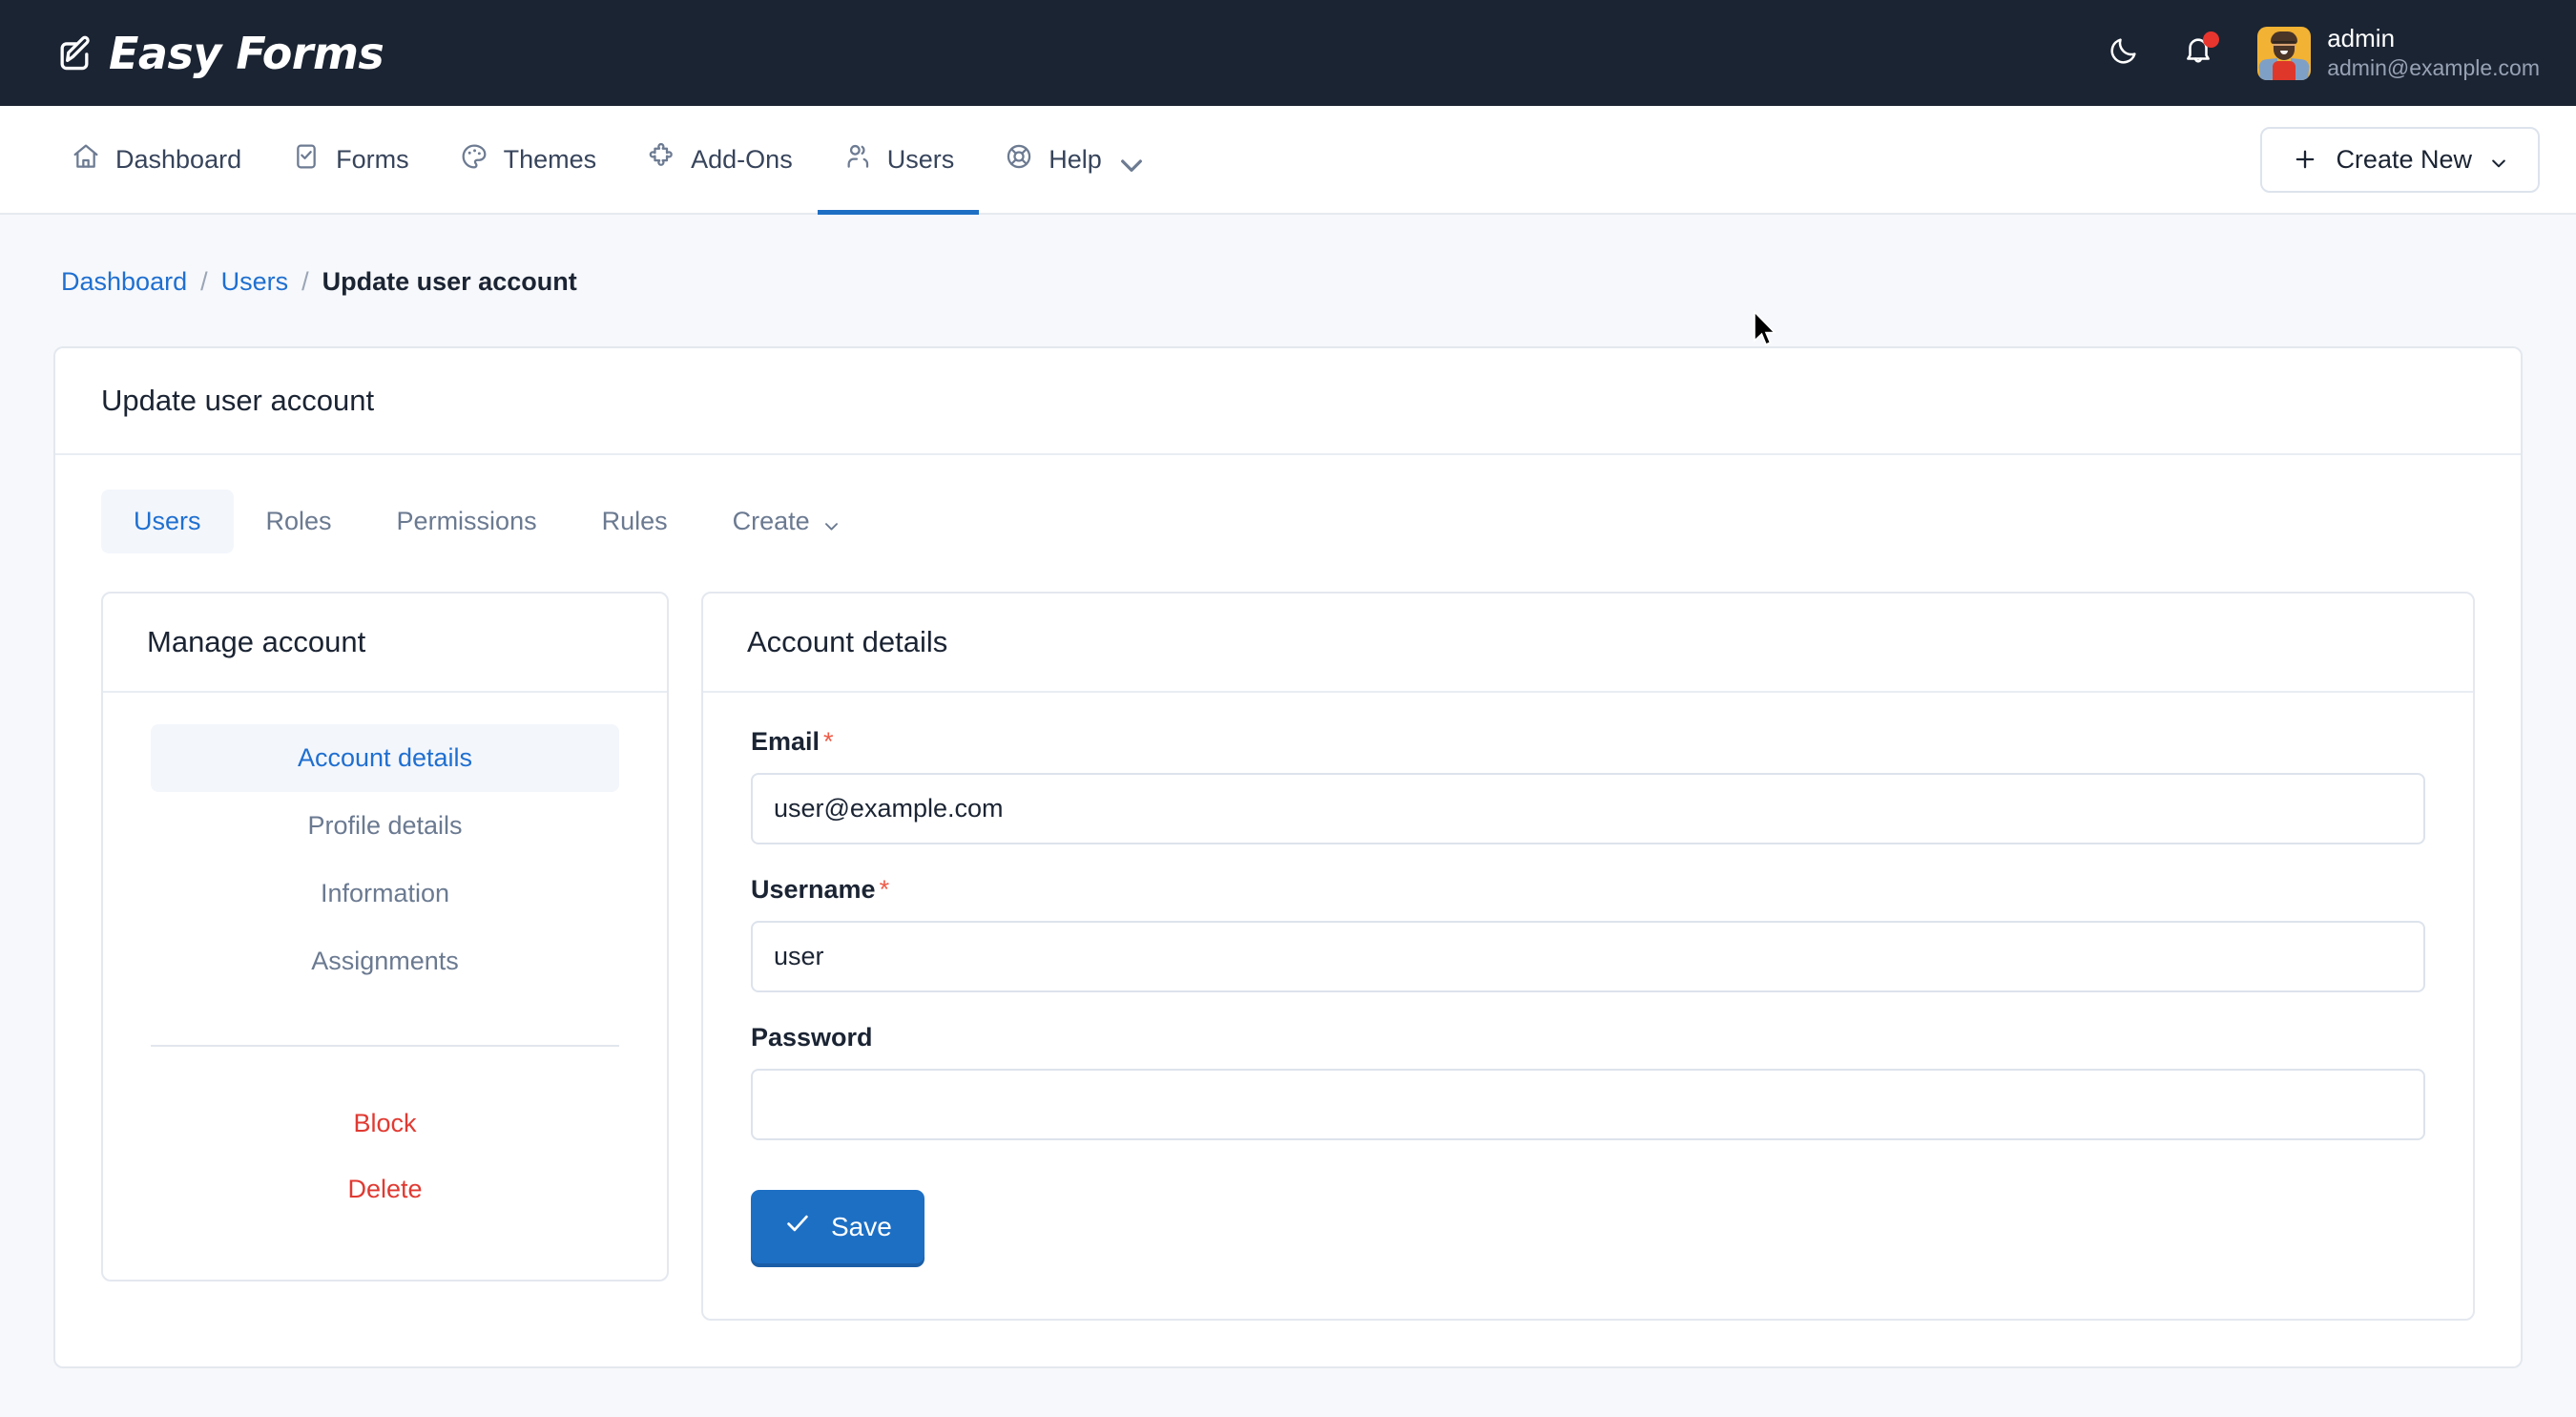  What do you see at coordinates (1075, 159) in the screenshot?
I see `nav-label: Help` at bounding box center [1075, 159].